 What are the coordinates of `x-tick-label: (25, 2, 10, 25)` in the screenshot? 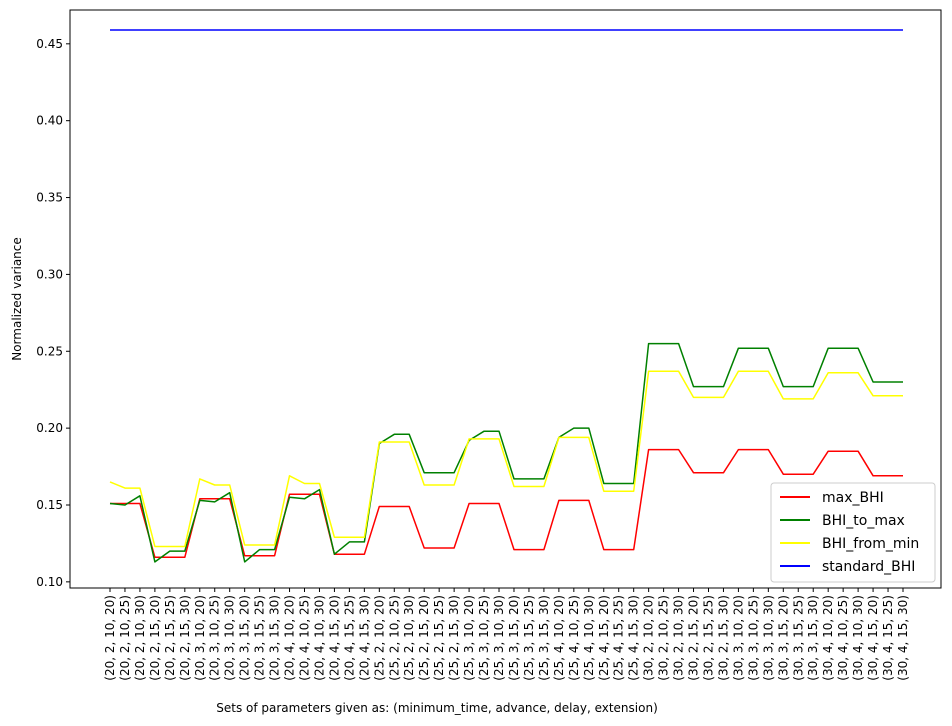 It's located at (394, 638).